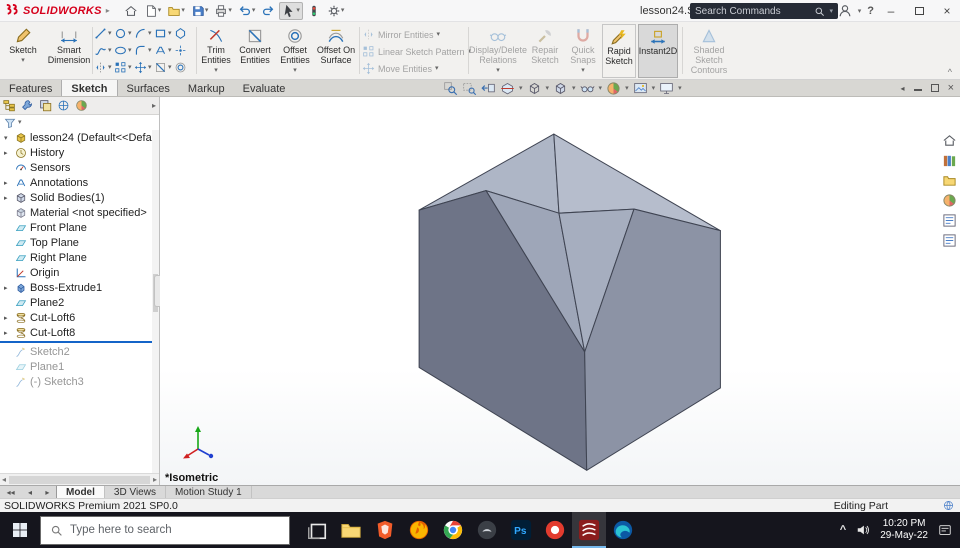 The image size is (960, 548). Describe the element at coordinates (950, 72) in the screenshot. I see `collapse-ribbon-icon: ^` at that location.